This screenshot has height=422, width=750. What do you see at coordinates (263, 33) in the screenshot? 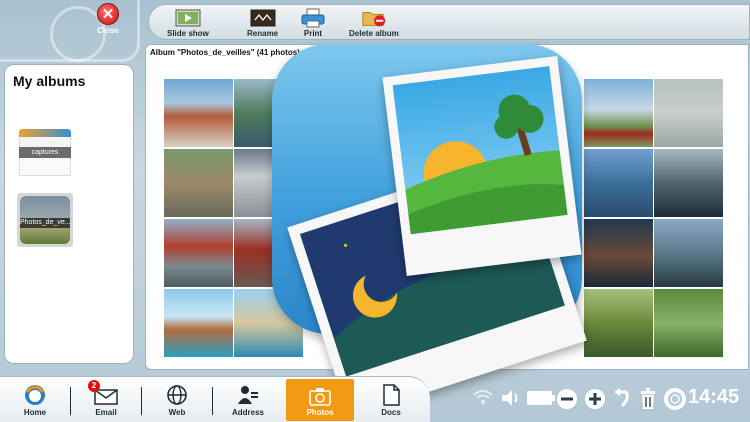
I see `rename-label: Rename` at bounding box center [263, 33].